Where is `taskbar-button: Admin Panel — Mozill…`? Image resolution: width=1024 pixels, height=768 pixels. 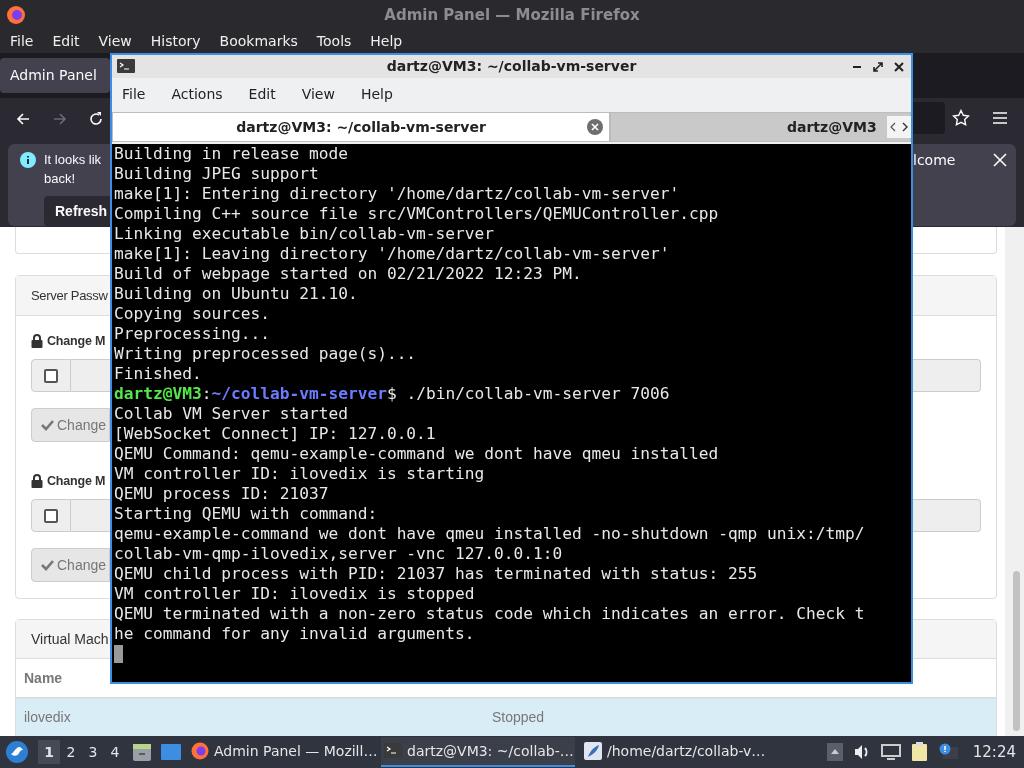 taskbar-button: Admin Panel — Mozill… is located at coordinates (281, 752).